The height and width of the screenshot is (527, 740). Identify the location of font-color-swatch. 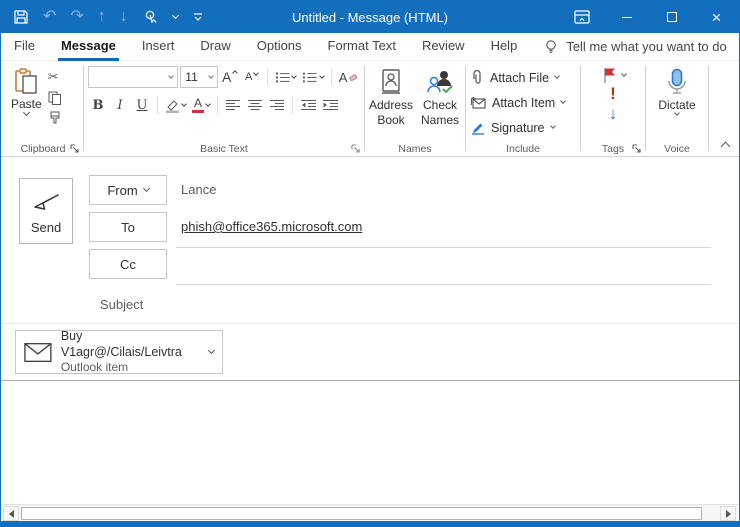
(198, 111).